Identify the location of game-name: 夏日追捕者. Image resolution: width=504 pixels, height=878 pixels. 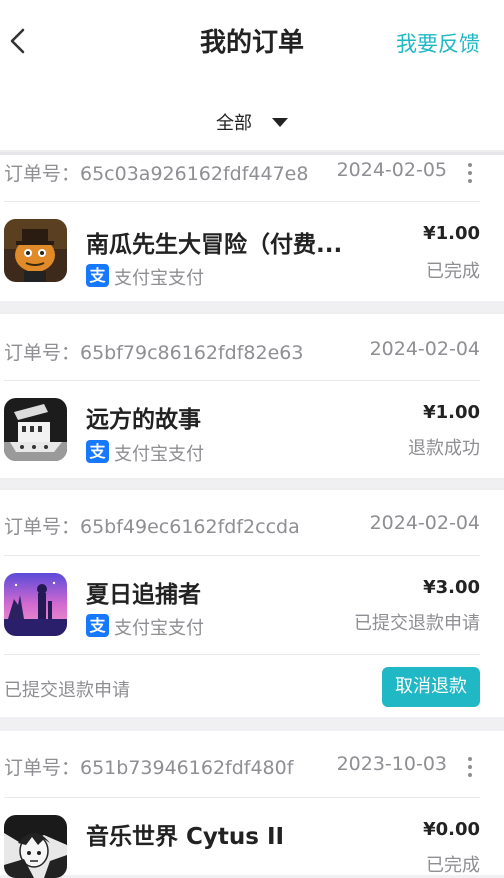
(143, 595).